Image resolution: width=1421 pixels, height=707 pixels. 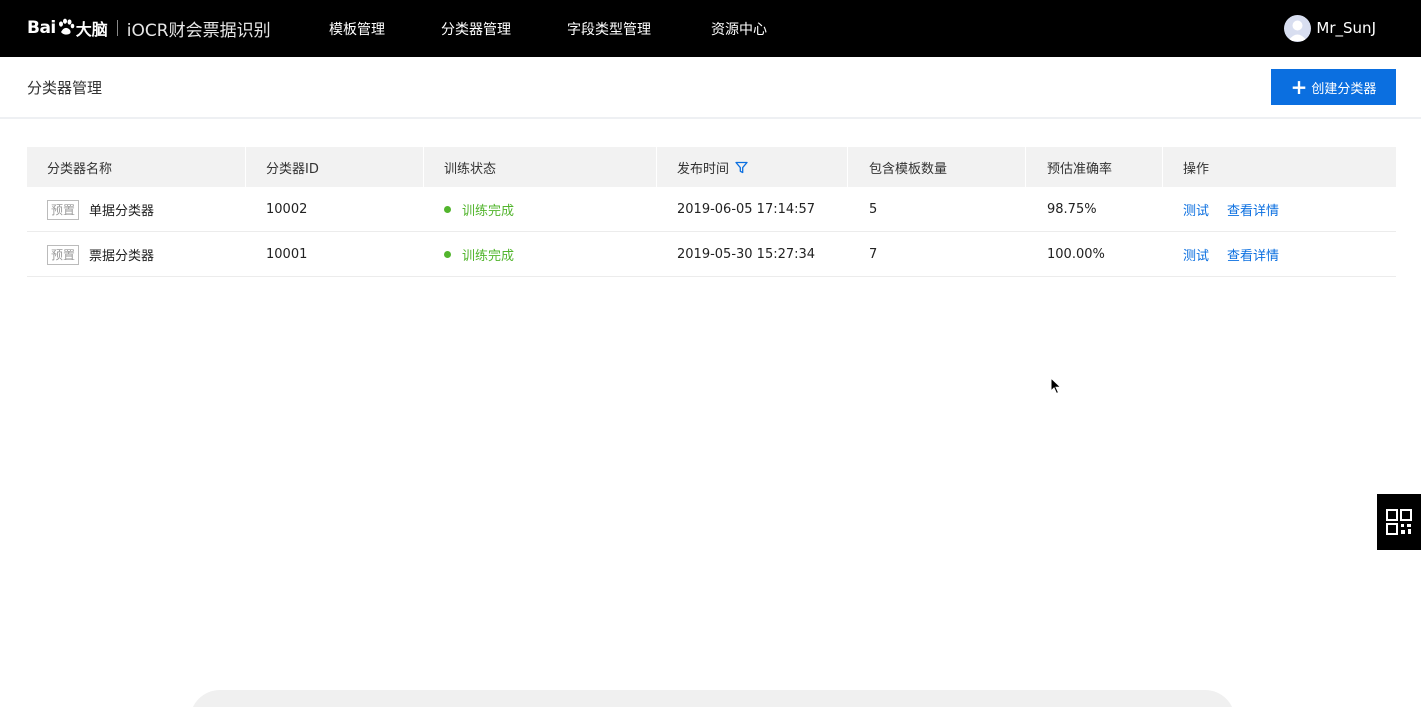 I want to click on cell-id: 10001, so click(x=287, y=254).